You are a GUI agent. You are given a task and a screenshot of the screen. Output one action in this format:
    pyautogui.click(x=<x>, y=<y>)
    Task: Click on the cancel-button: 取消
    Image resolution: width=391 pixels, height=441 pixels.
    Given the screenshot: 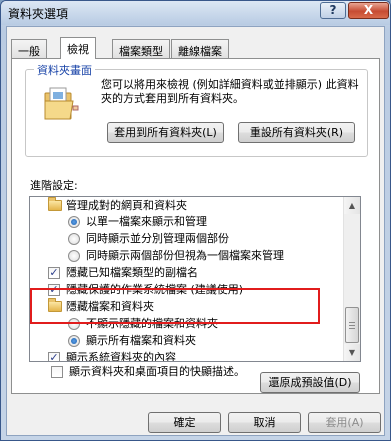 What is the action you would take?
    pyautogui.click(x=264, y=422)
    